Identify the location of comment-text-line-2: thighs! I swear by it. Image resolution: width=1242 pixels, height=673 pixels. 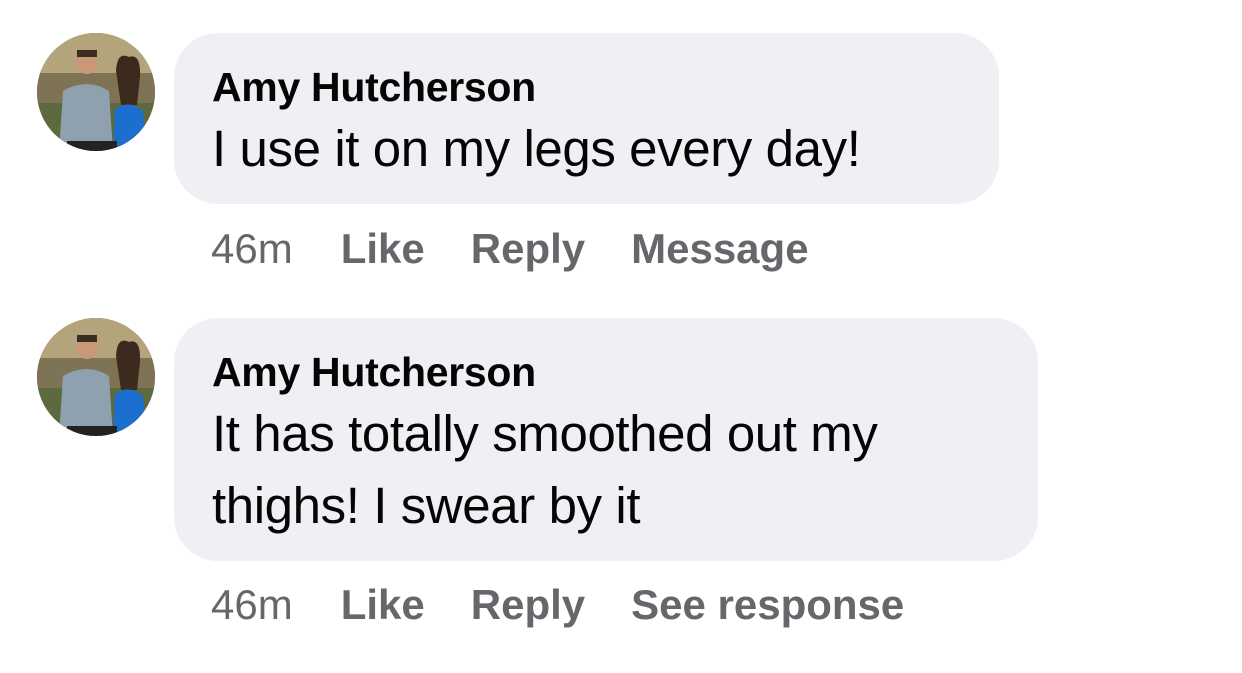
(426, 505).